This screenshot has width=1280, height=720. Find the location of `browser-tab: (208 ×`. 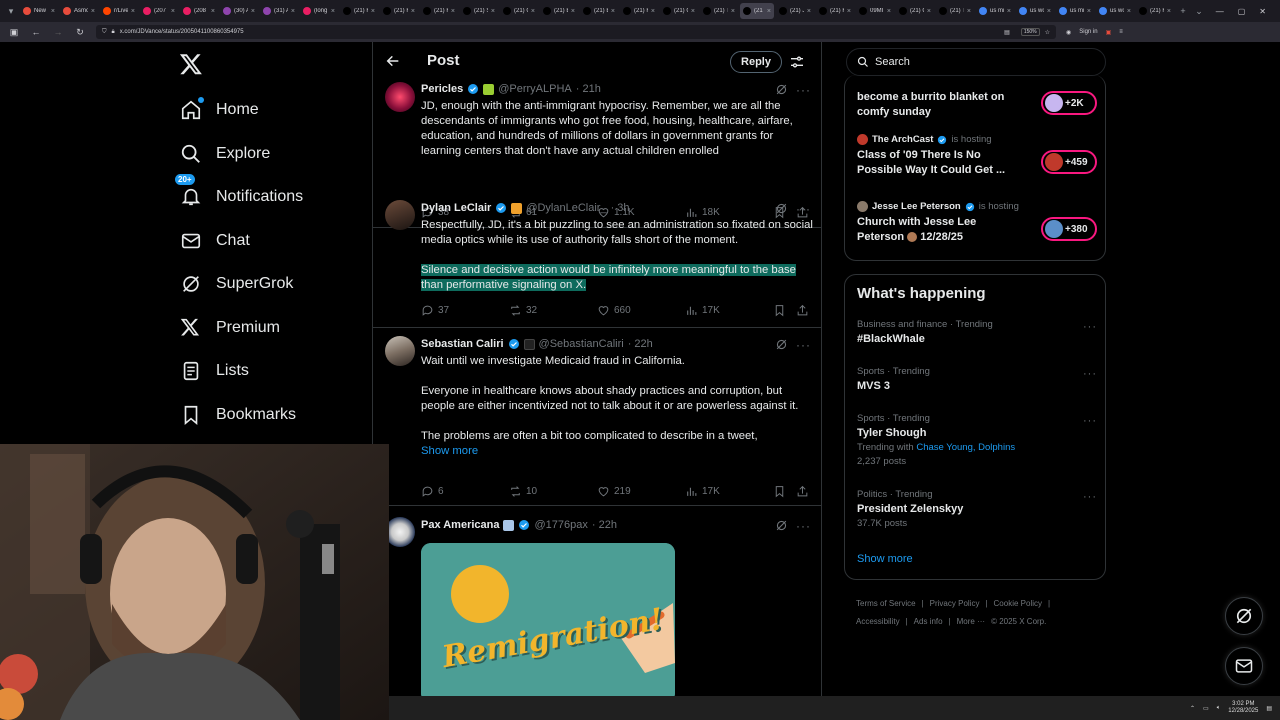

browser-tab: (208 × is located at coordinates (199, 11).